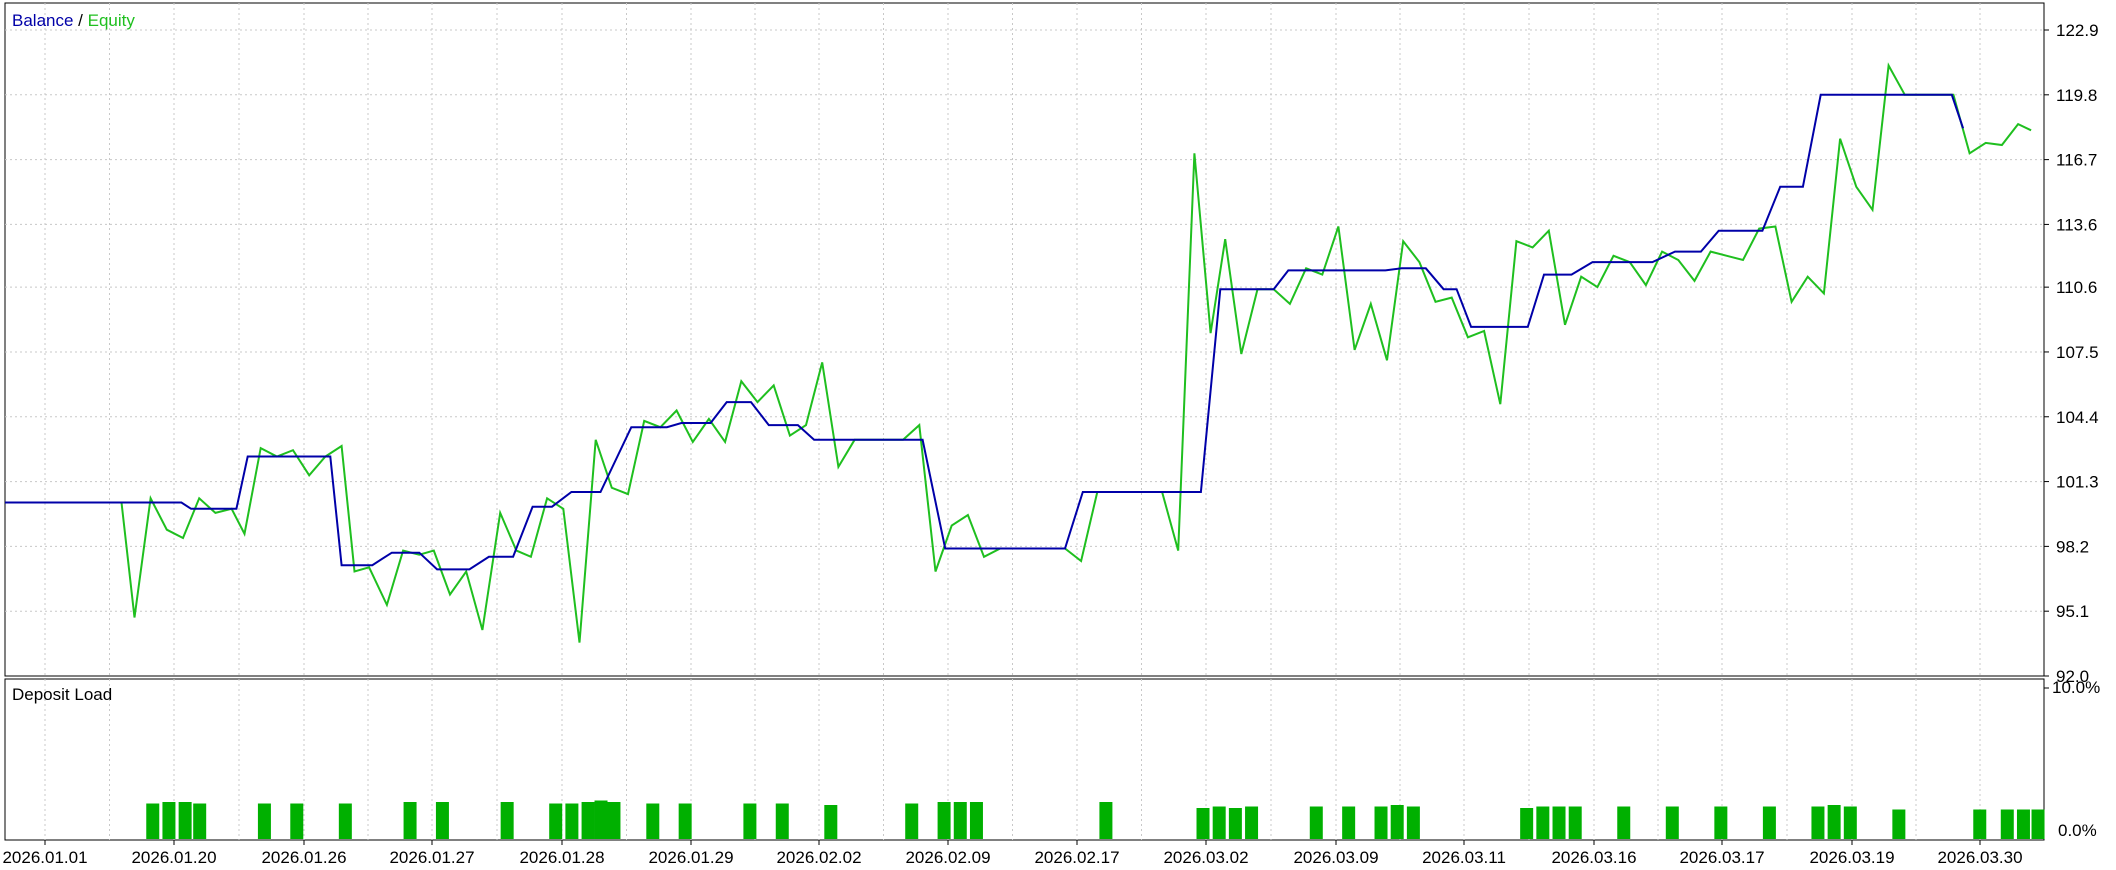 This screenshot has width=2116, height=870. I want to click on y-tick-label: 95.1, so click(2072, 611).